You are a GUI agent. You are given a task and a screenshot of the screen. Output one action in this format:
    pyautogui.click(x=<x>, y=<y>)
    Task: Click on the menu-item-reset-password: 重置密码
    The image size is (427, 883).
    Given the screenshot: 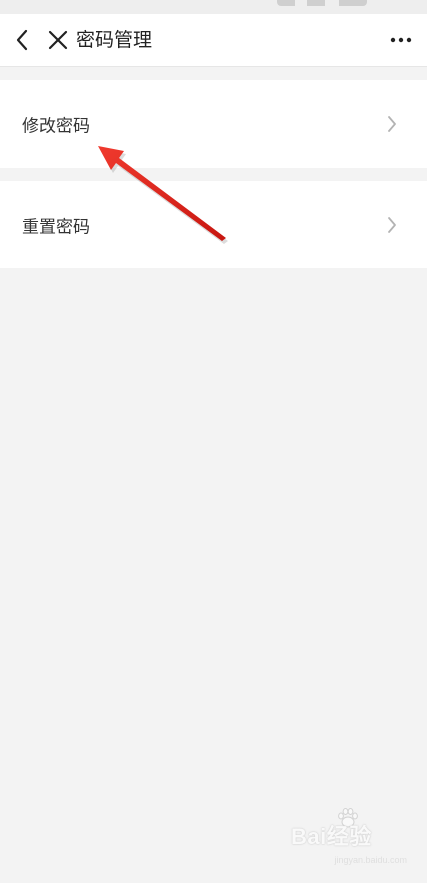 What is the action you would take?
    pyautogui.click(x=213, y=224)
    